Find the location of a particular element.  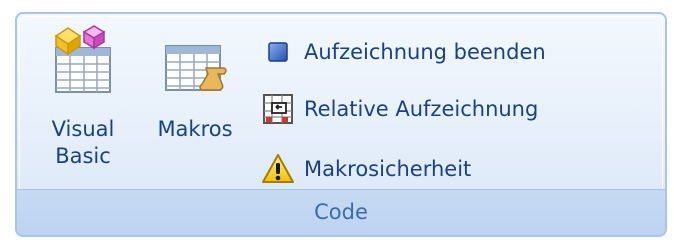

relative-recording-button: Relative Aufzeichnung is located at coordinates (462, 109).